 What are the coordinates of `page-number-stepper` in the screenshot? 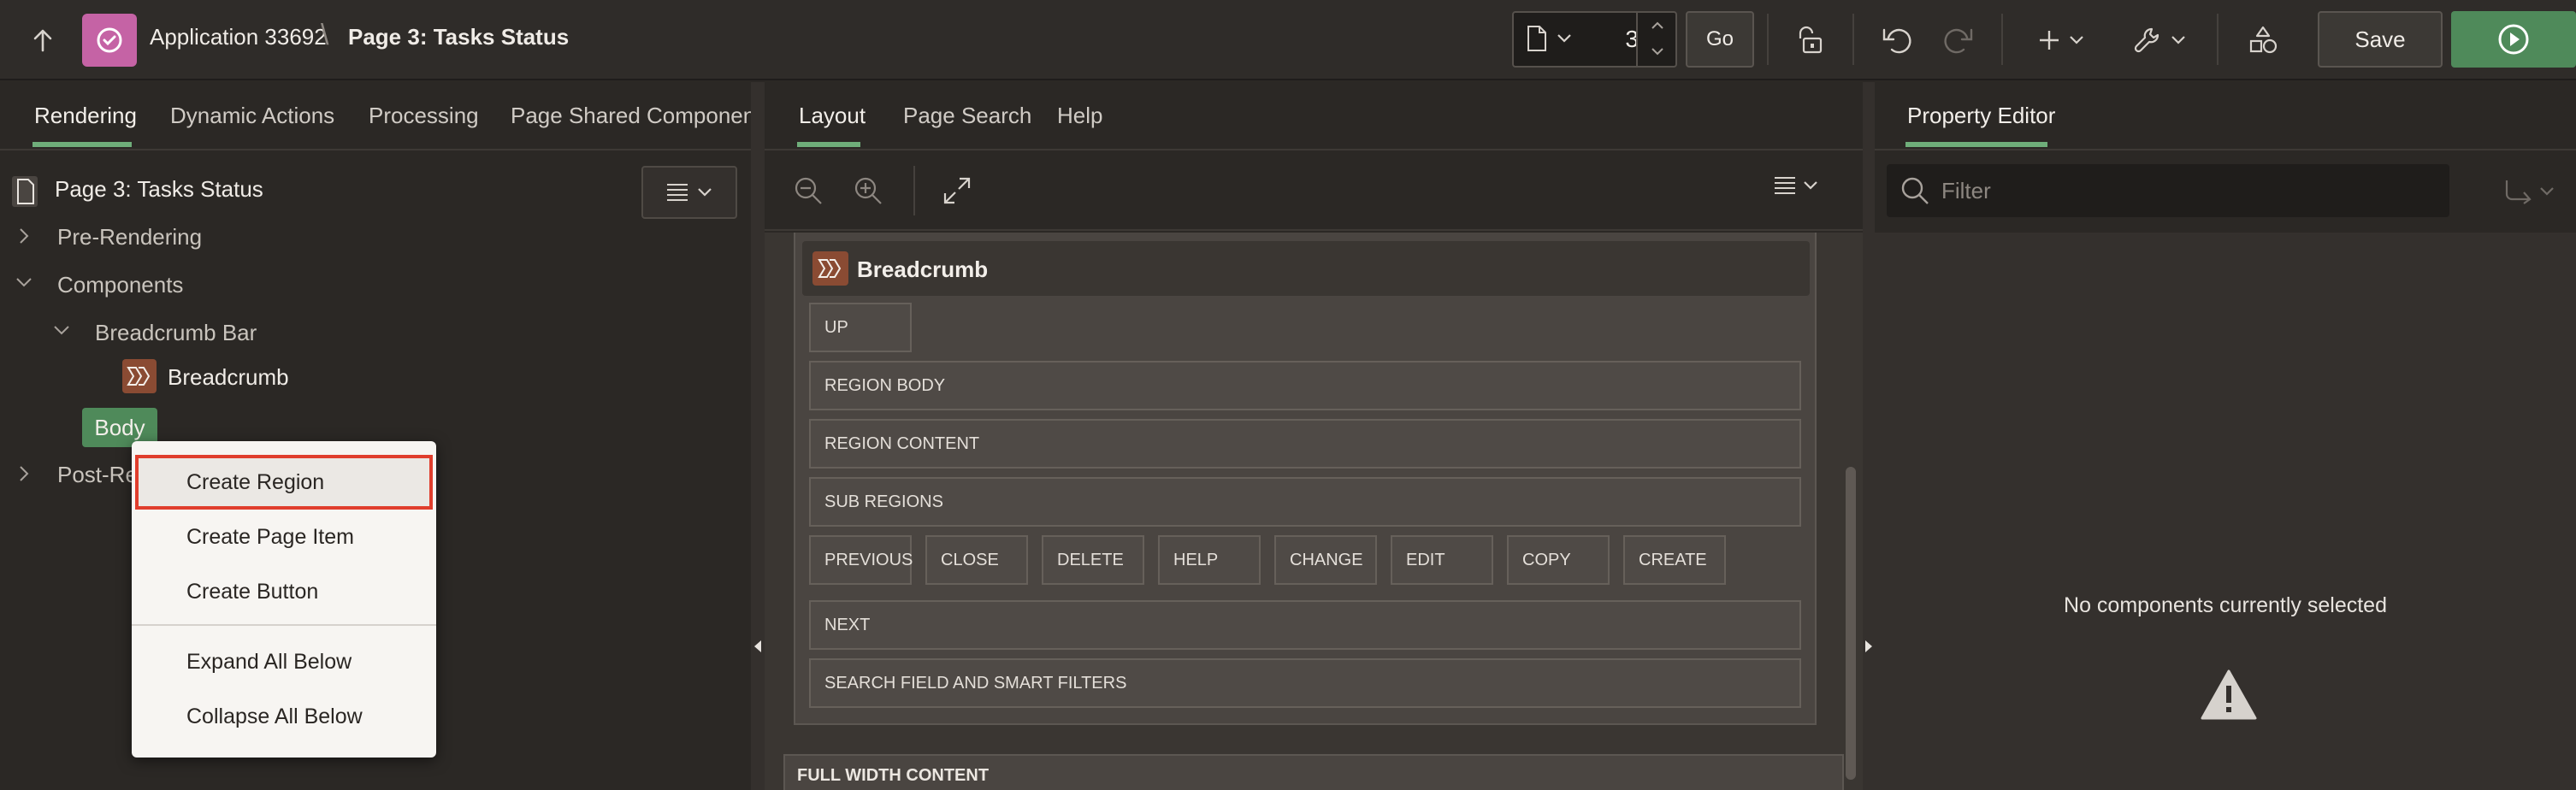 It's located at (1655, 39).